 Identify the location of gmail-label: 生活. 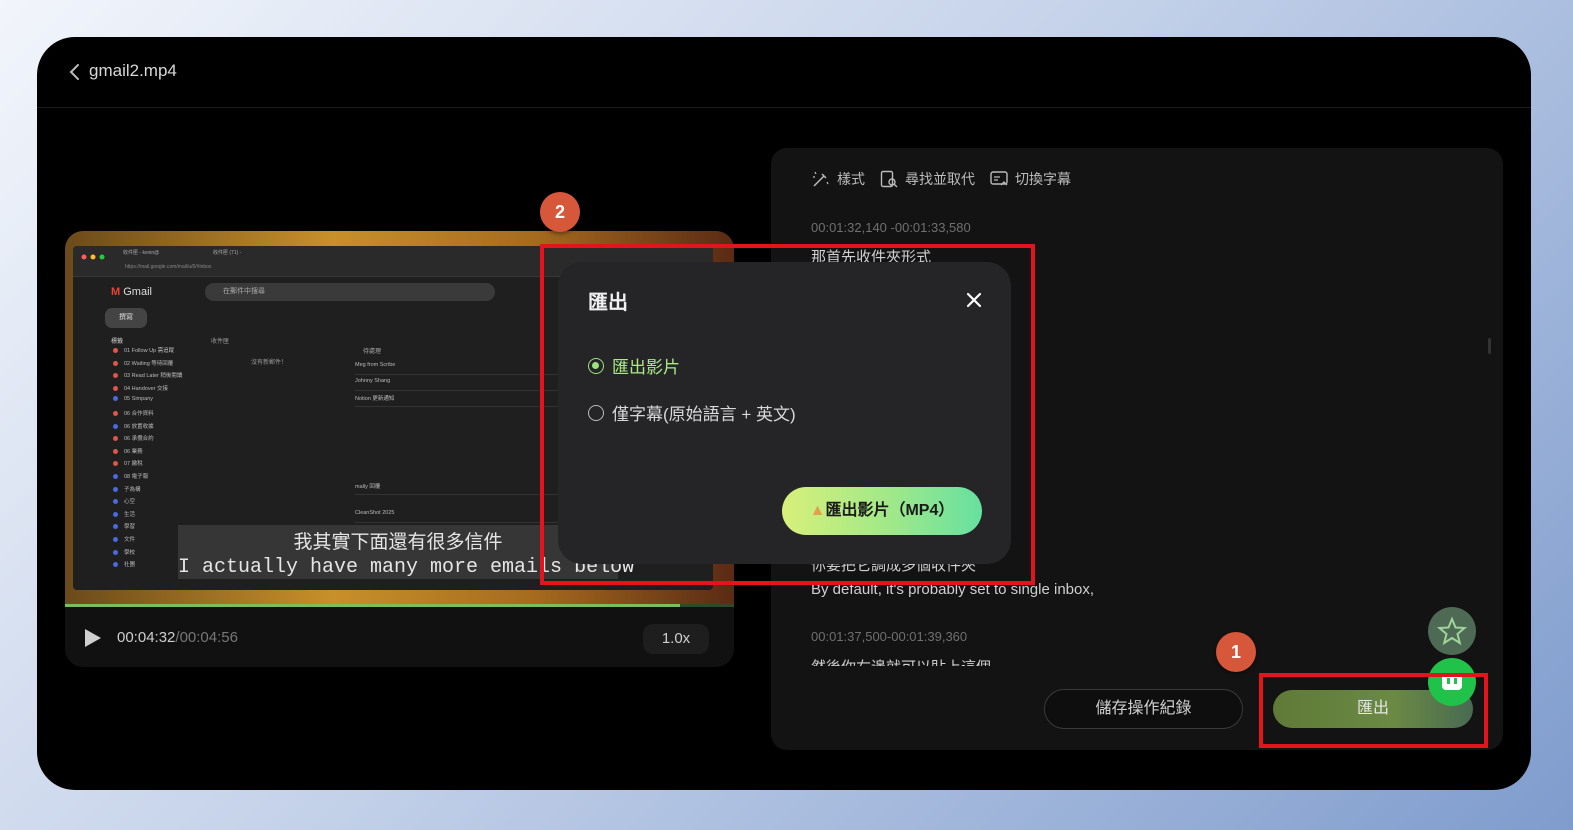
(168, 516).